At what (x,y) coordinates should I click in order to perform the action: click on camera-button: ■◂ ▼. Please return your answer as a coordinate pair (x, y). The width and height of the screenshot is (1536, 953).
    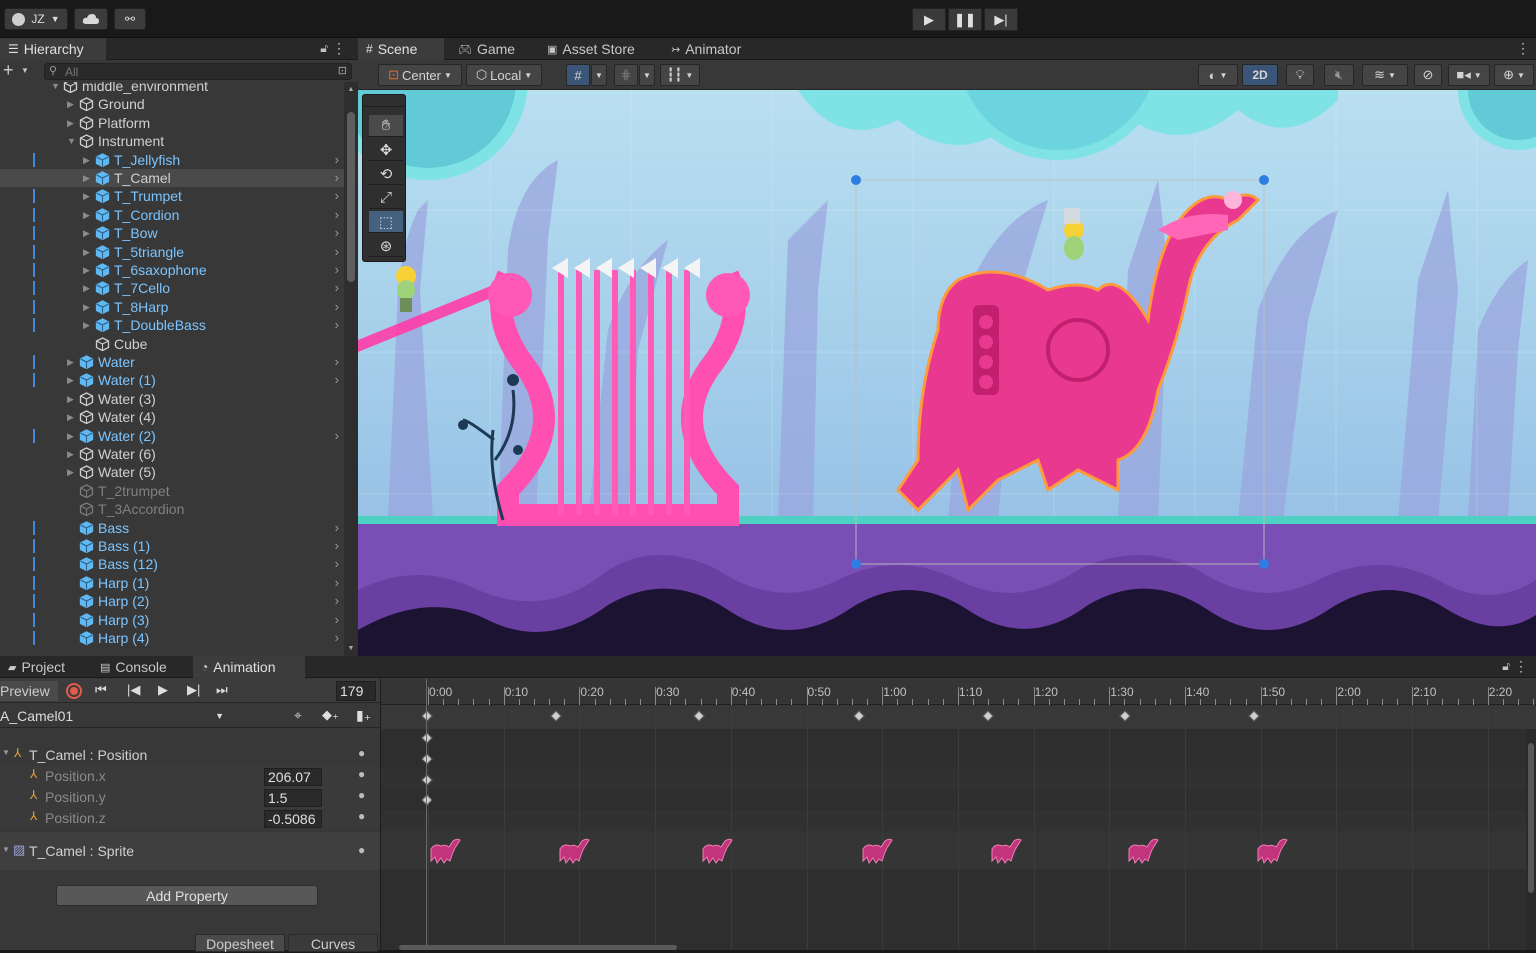
    Looking at the image, I should click on (1469, 75).